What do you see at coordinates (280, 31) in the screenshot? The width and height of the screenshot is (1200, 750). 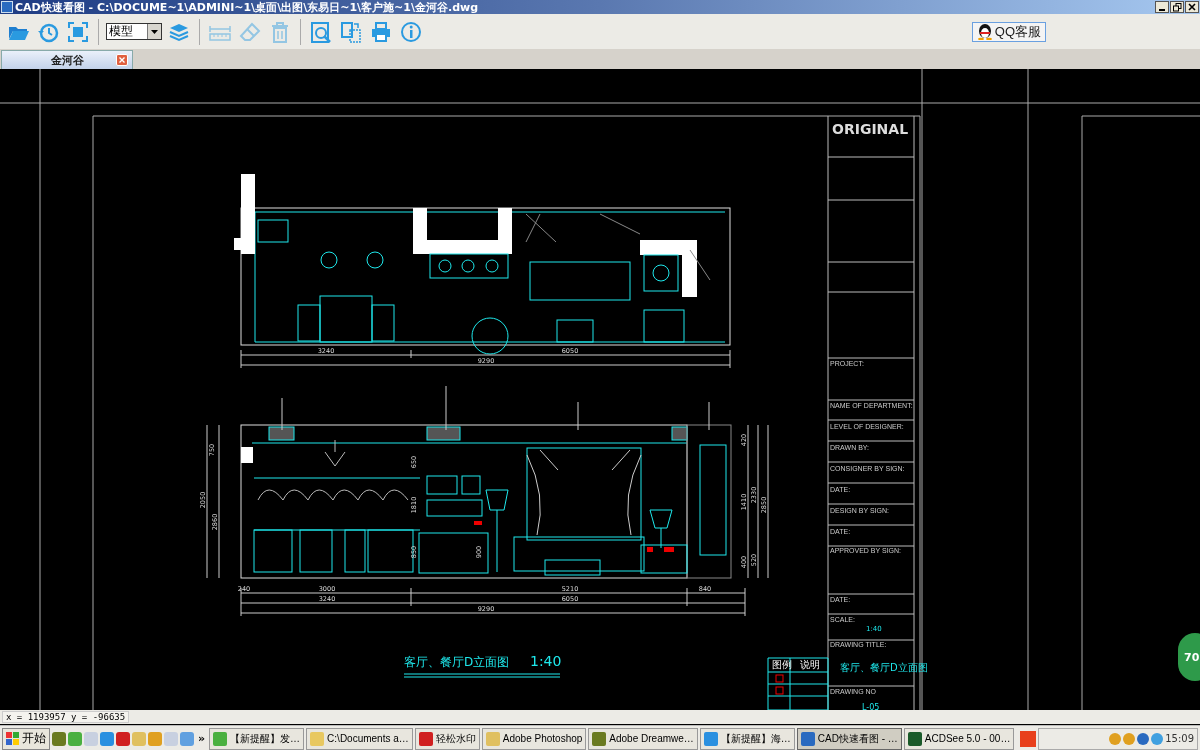 I see `trash-icon` at bounding box center [280, 31].